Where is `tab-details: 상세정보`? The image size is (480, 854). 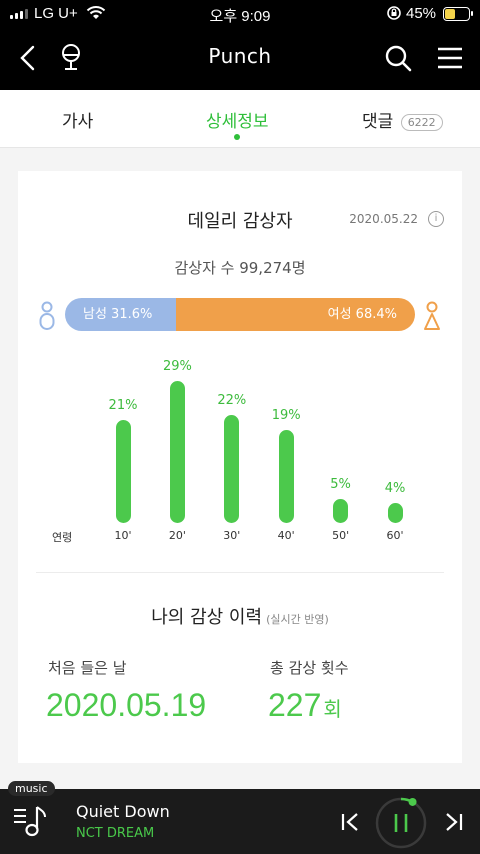 tab-details: 상세정보 is located at coordinates (237, 123).